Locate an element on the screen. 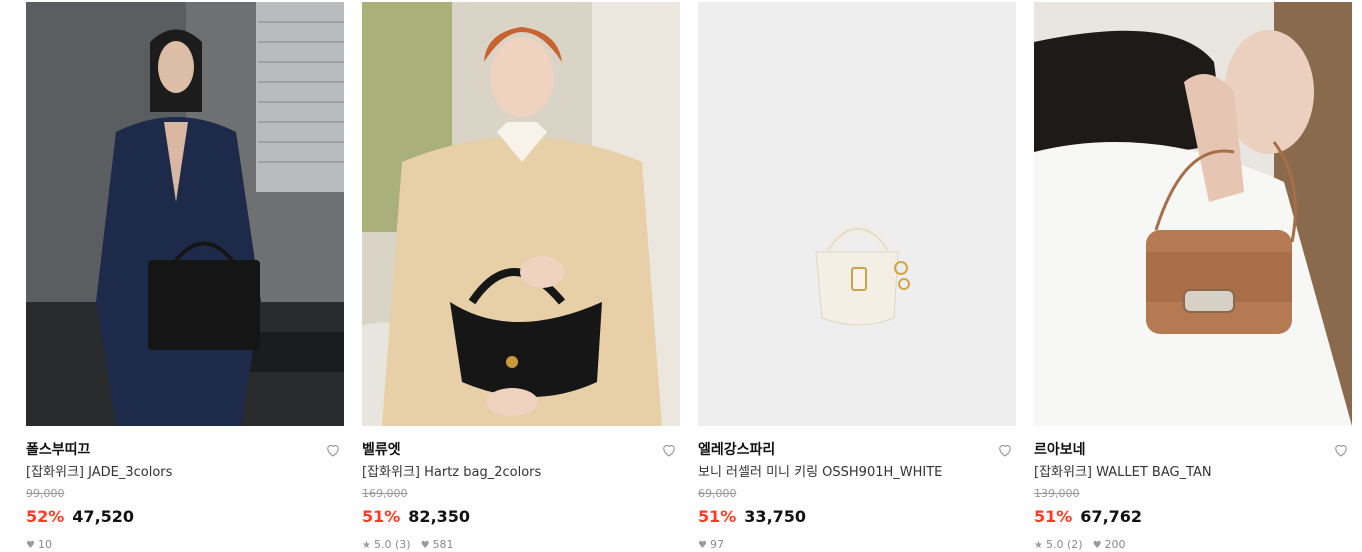 The image size is (1362, 552). sale-price: 67,762 is located at coordinates (1111, 516).